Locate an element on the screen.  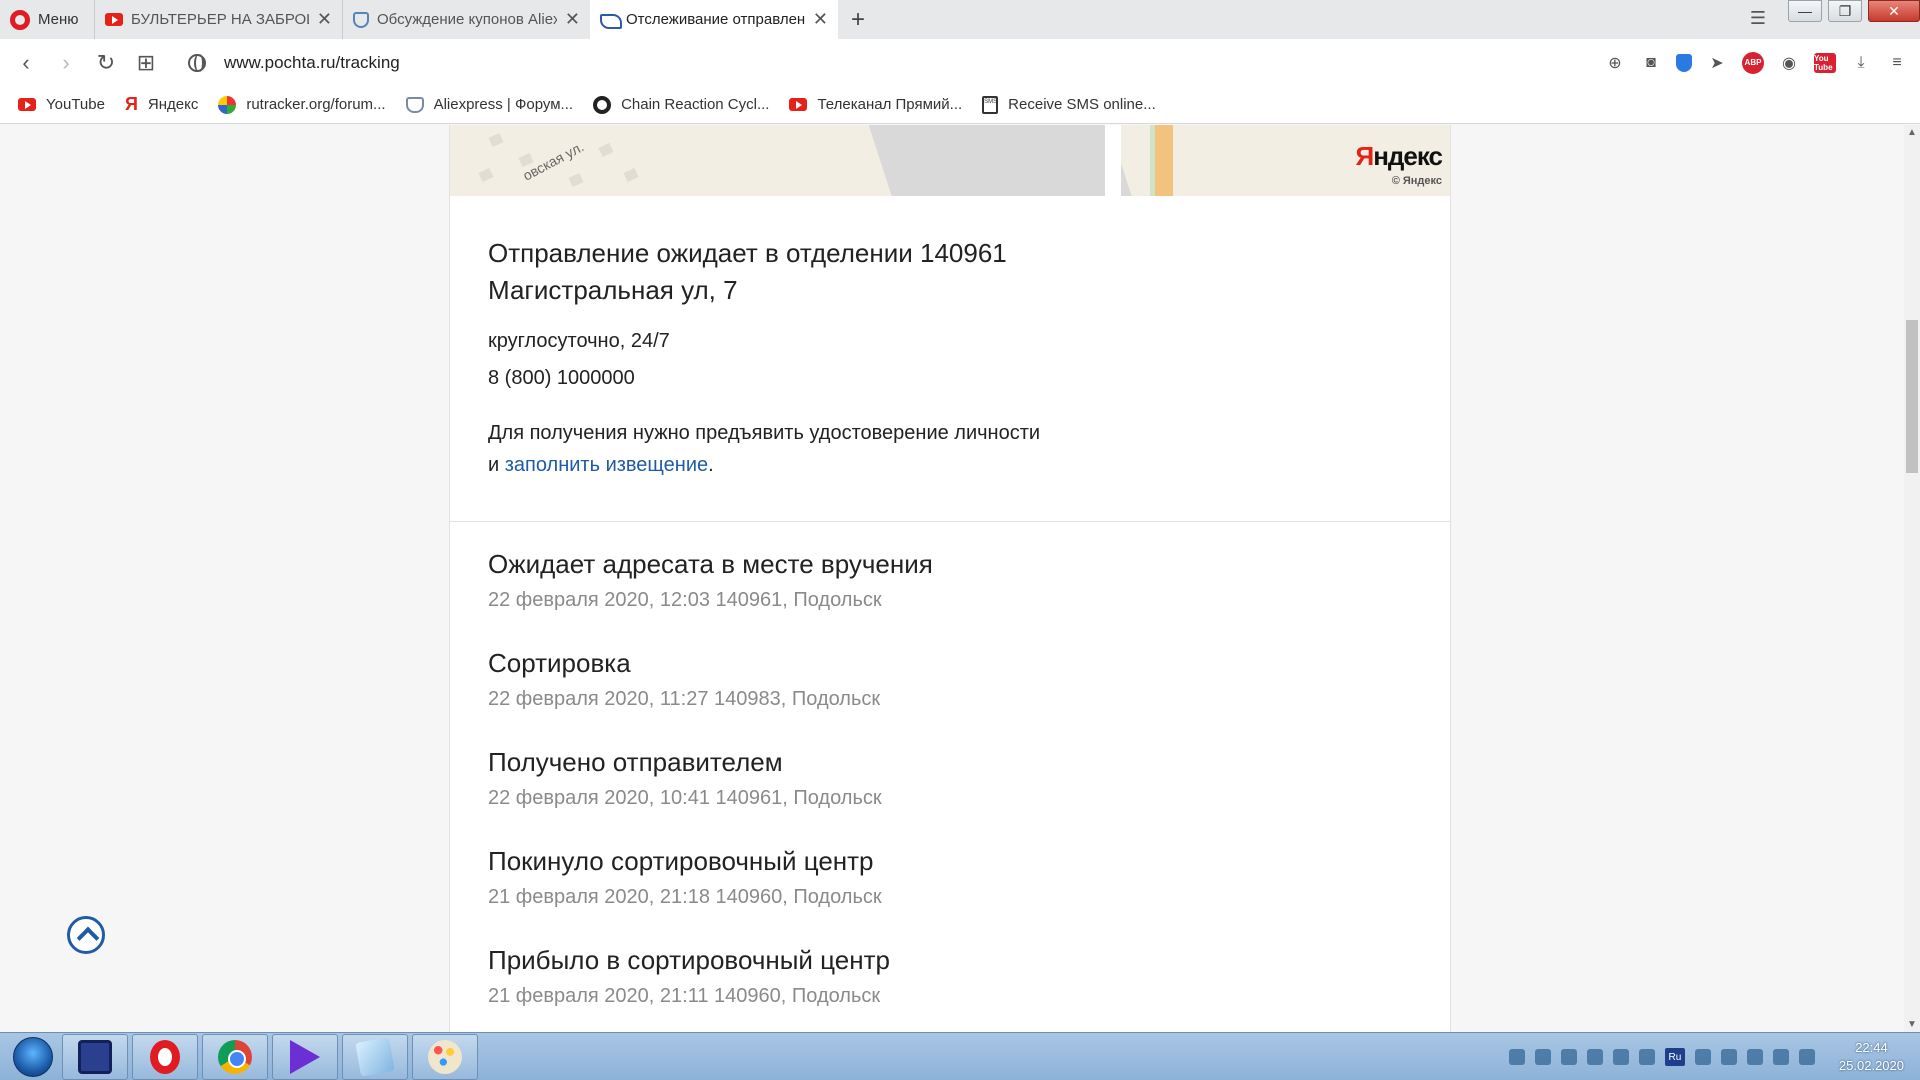
taskbar-save-app is located at coordinates (95, 1056).